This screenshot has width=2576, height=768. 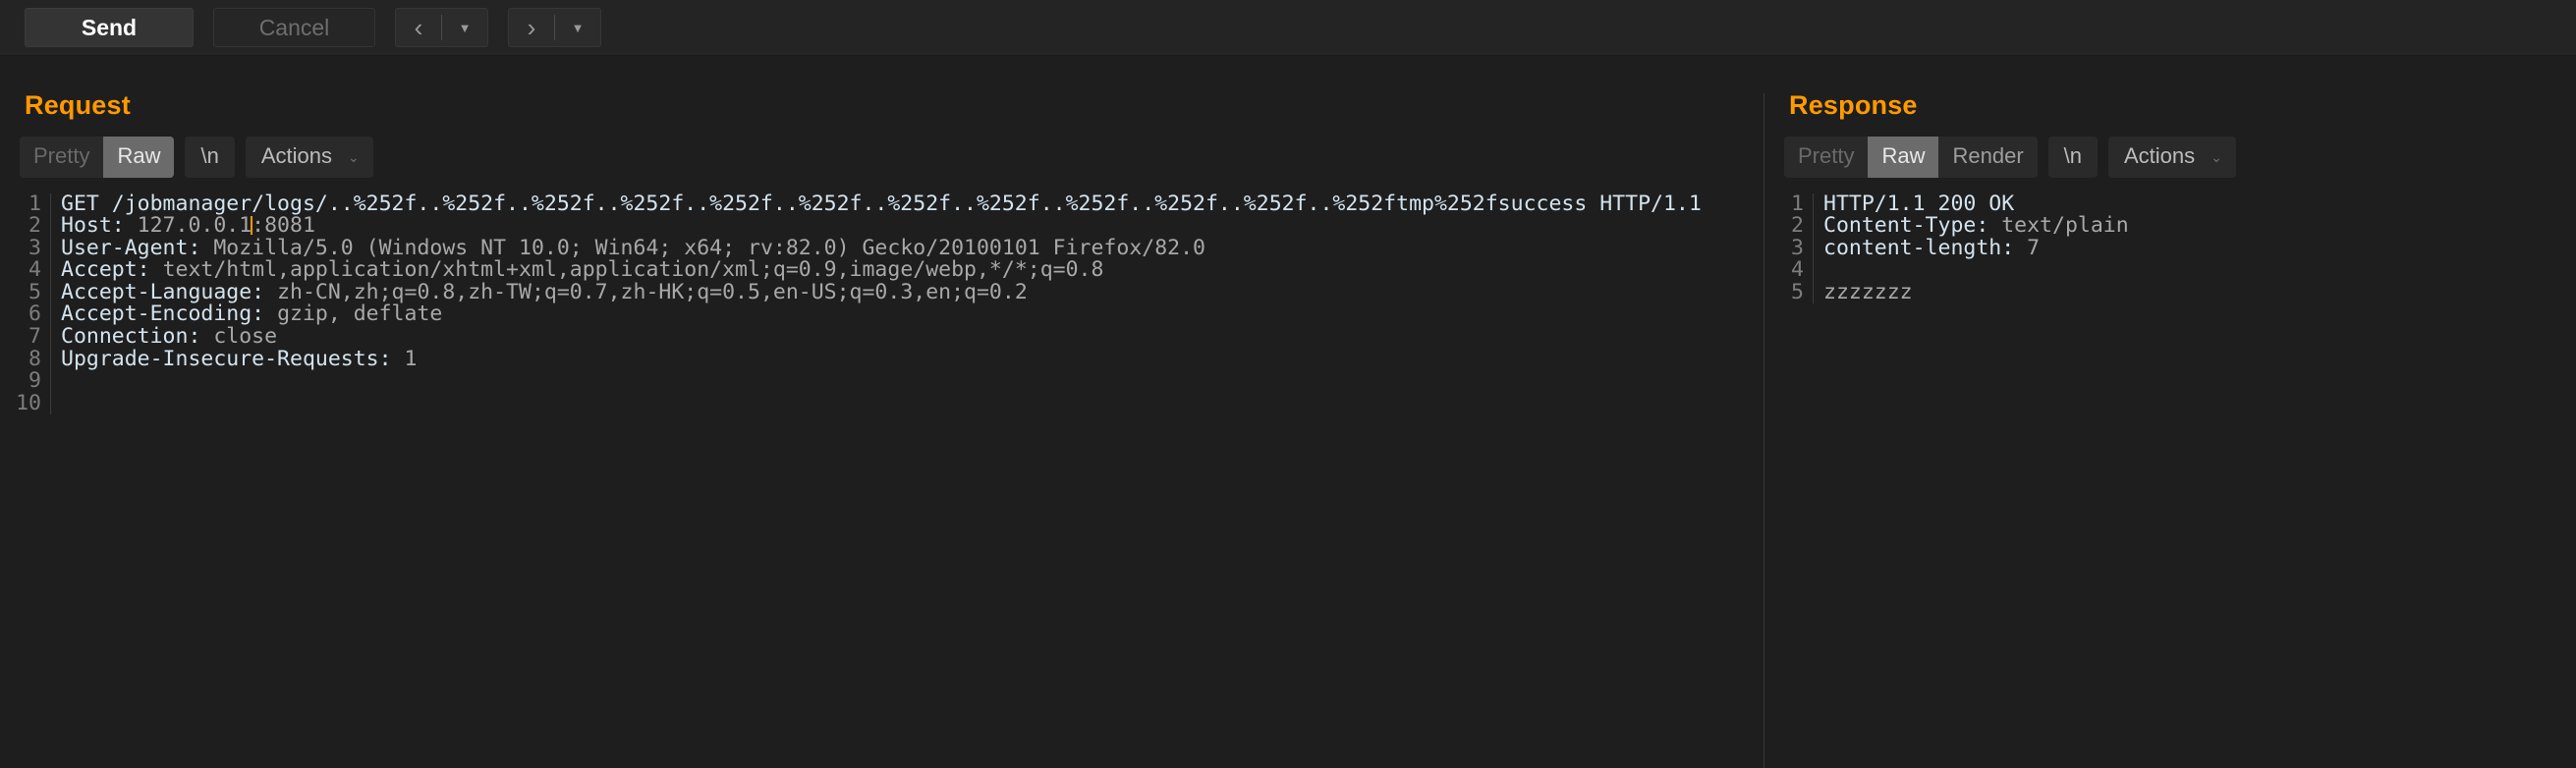 I want to click on request-tabbar: Pretty Raw \n Actions ⌄, so click(x=882, y=150).